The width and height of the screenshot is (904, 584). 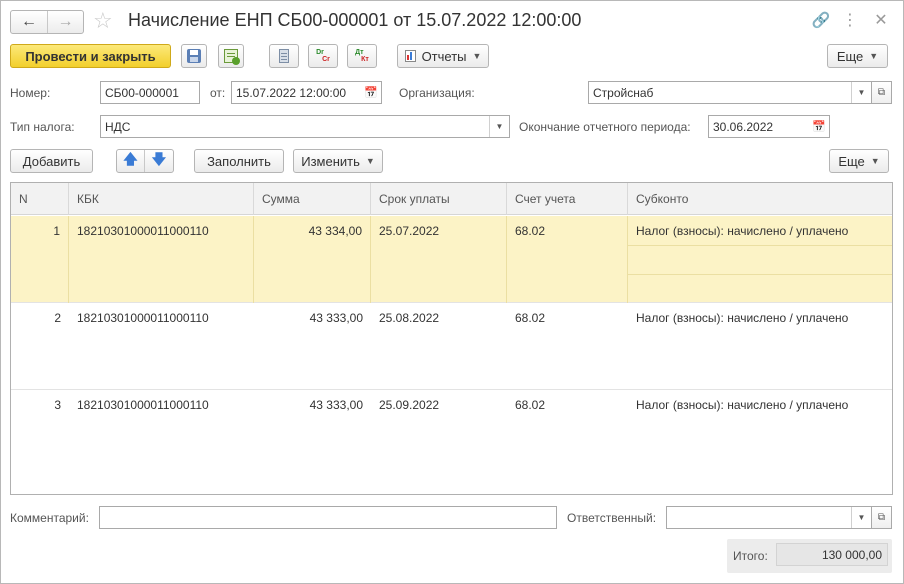 What do you see at coordinates (49, 518) in the screenshot?
I see `comment-label: Комментарий:` at bounding box center [49, 518].